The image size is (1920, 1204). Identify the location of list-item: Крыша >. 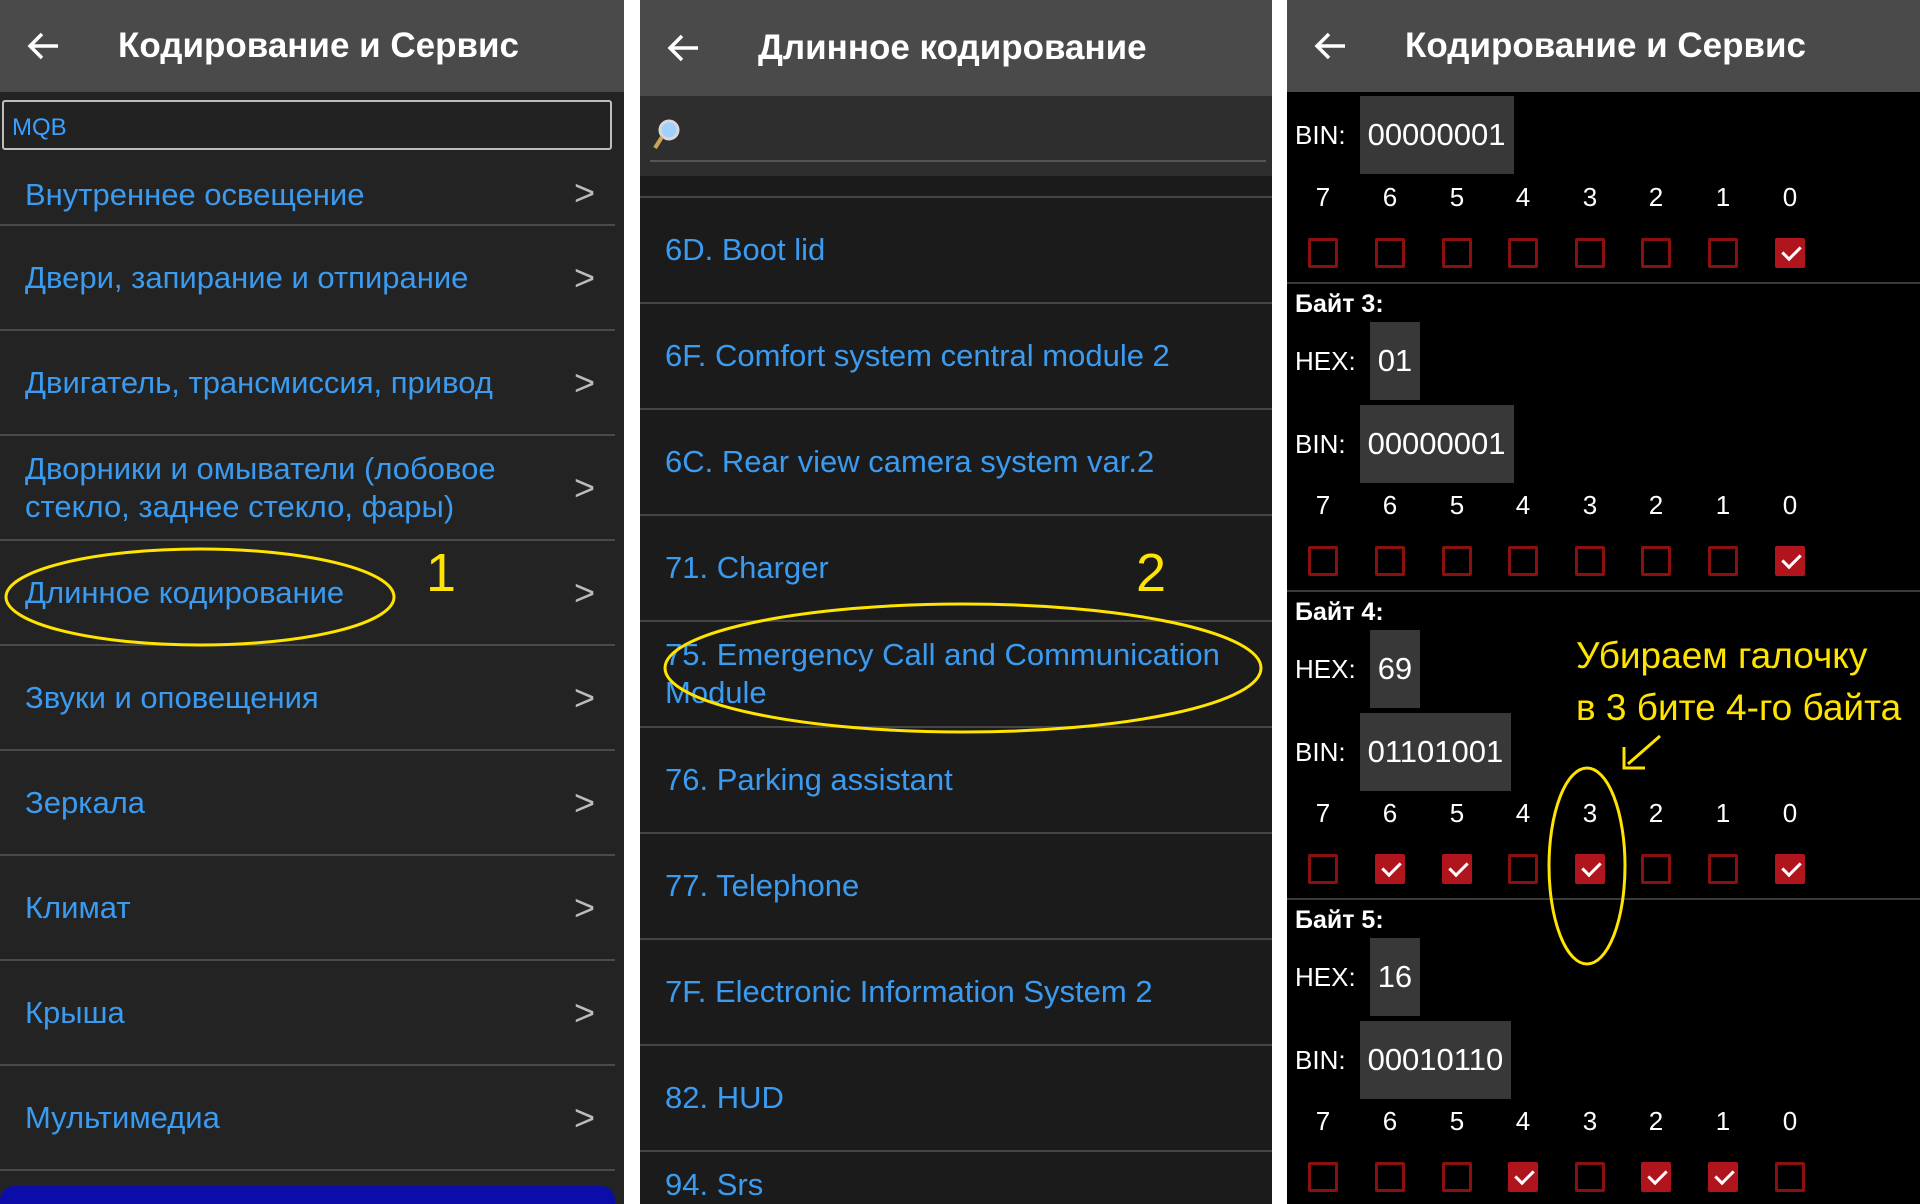
(307, 1013).